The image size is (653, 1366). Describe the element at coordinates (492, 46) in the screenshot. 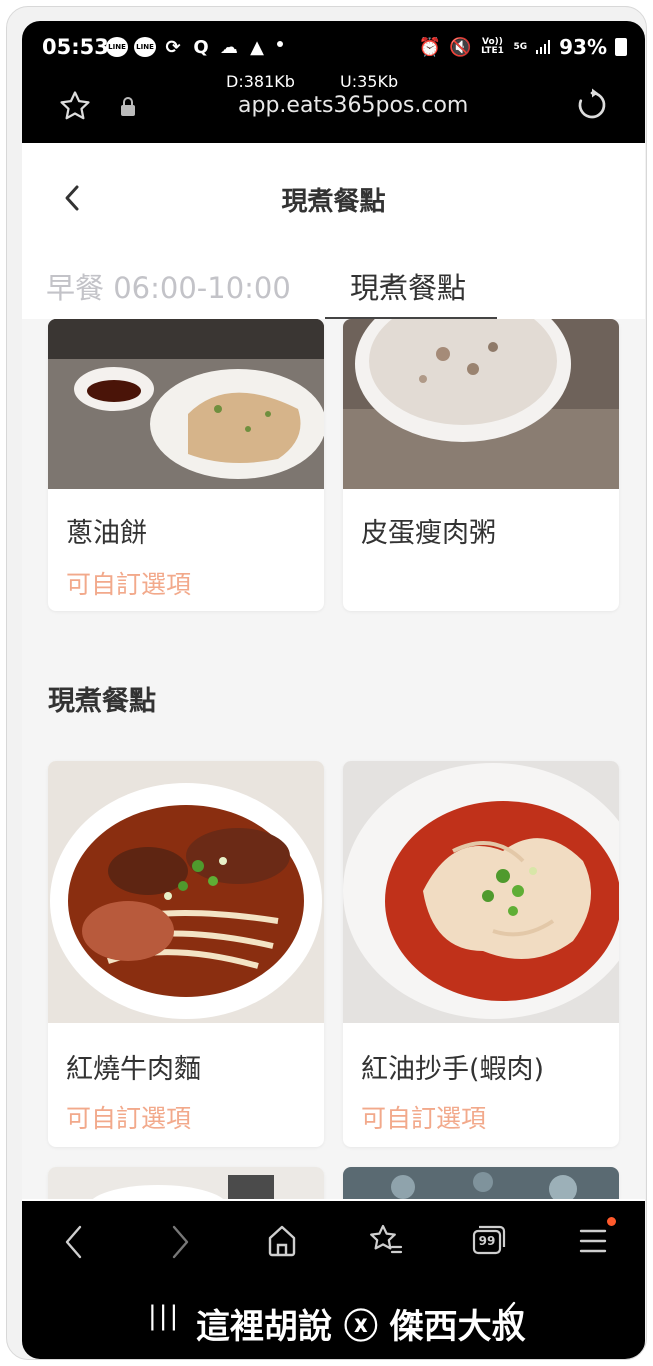

I see `volte-icon: Vo)) LTE1` at that location.